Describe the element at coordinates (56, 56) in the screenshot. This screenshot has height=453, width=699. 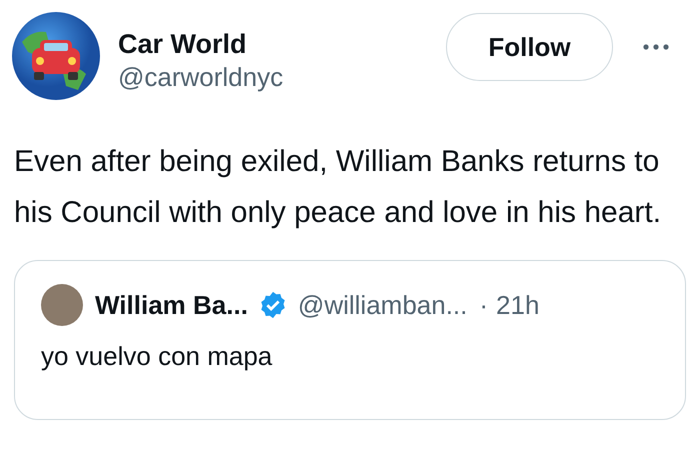
I see `globe-car-avatar` at that location.